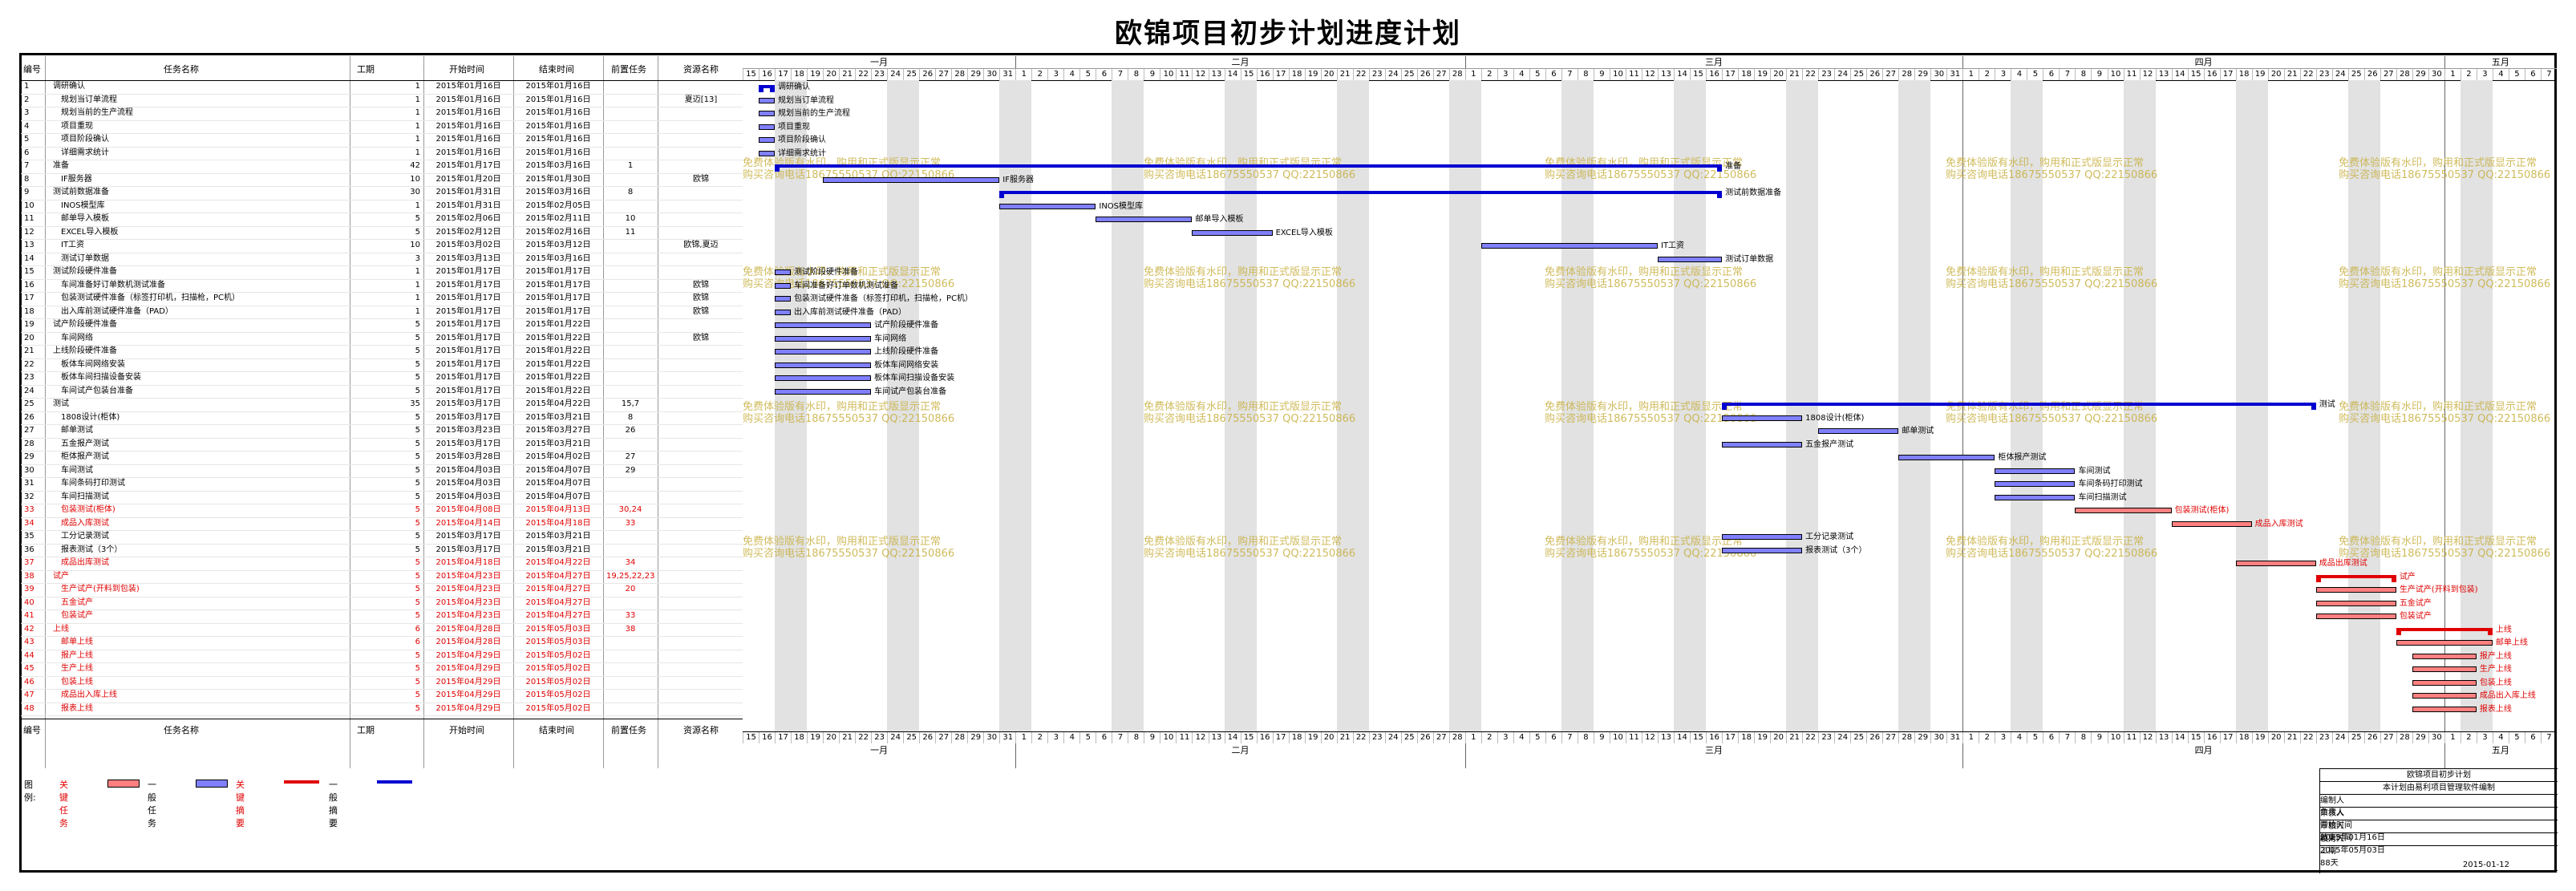 This screenshot has width=2576, height=891. What do you see at coordinates (1312, 737) in the screenshot?
I see `day-footer: 19` at bounding box center [1312, 737].